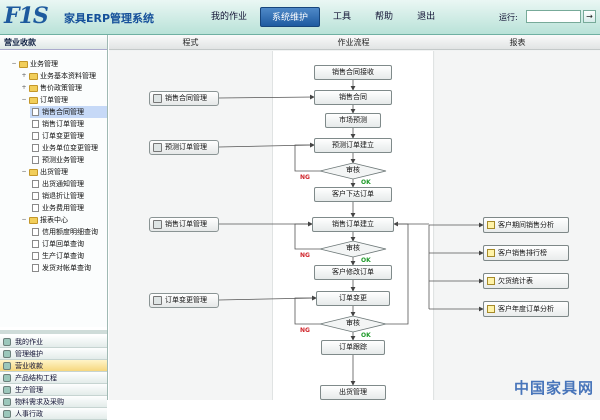 This screenshot has width=600, height=420. What do you see at coordinates (526, 253) in the screenshot?
I see `report-button: 客户销售排行榜` at bounding box center [526, 253].